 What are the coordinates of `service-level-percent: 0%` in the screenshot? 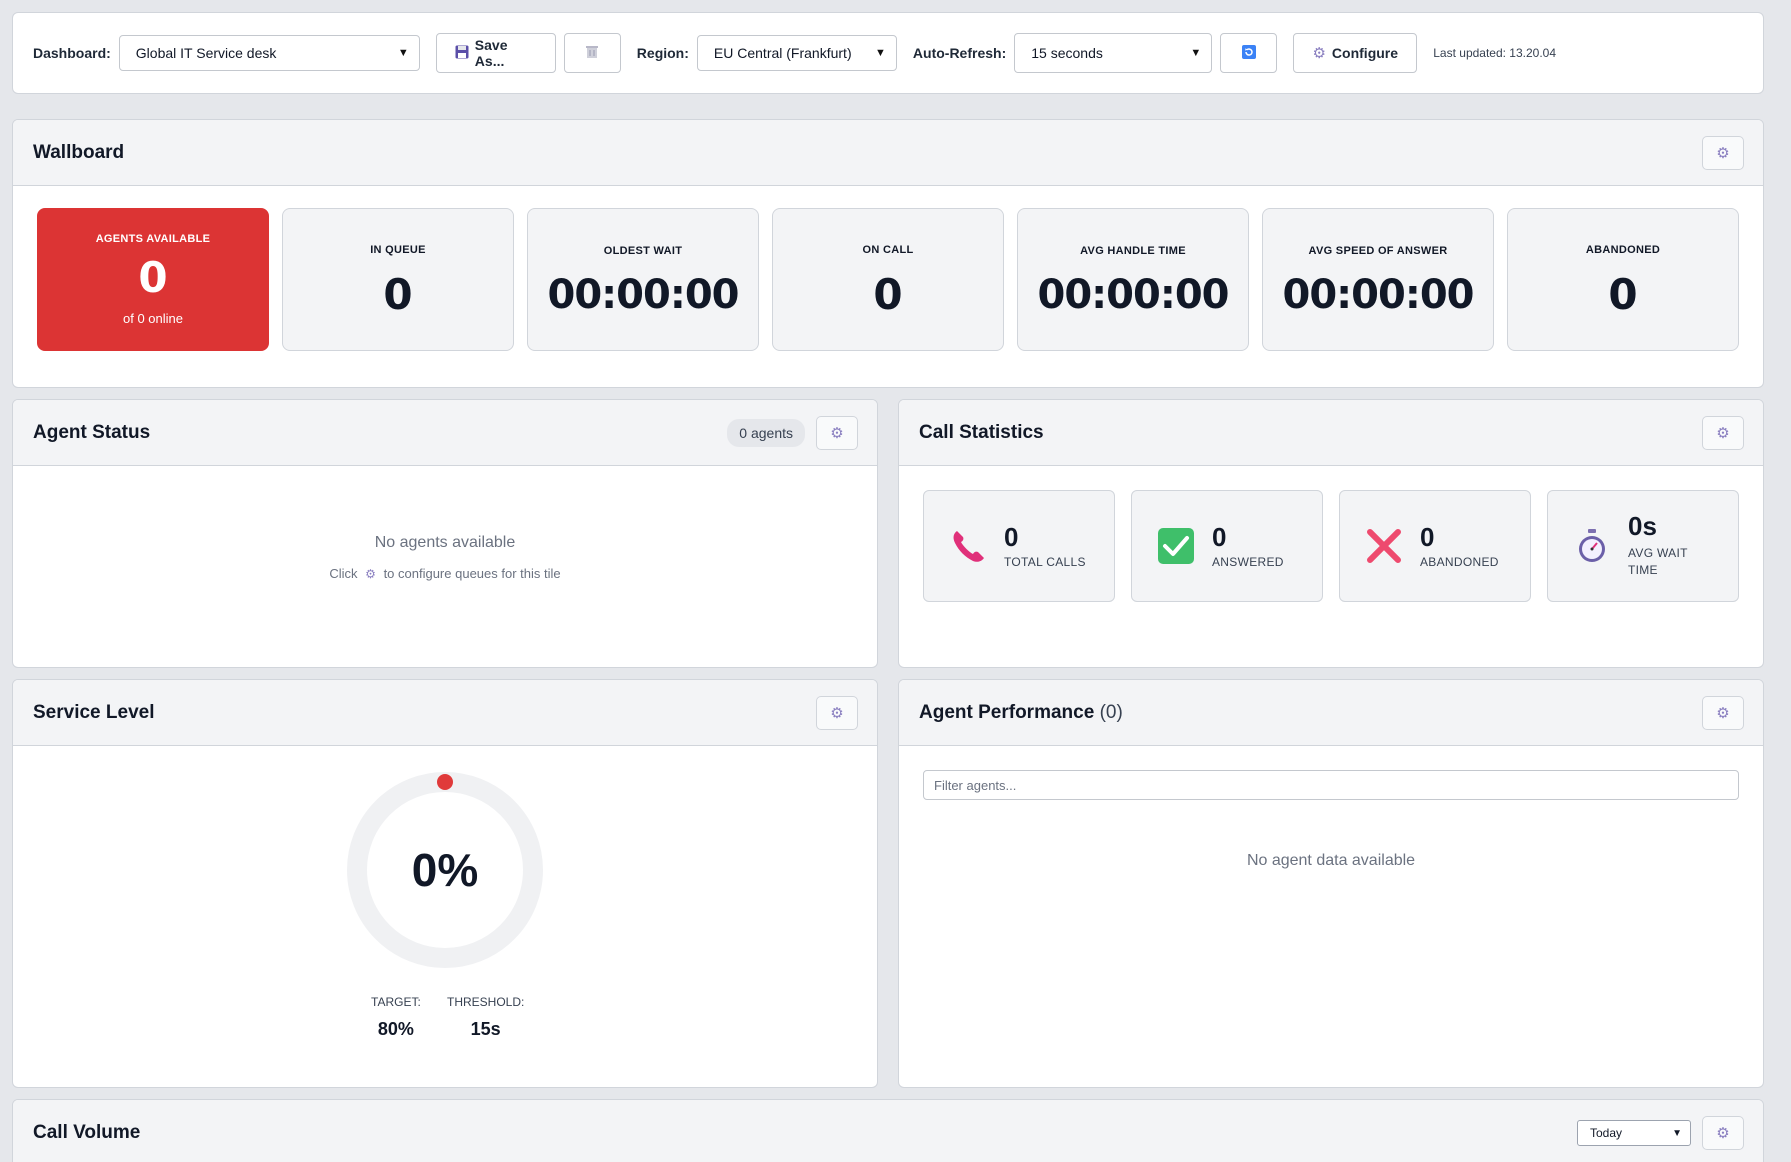 It's located at (445, 870).